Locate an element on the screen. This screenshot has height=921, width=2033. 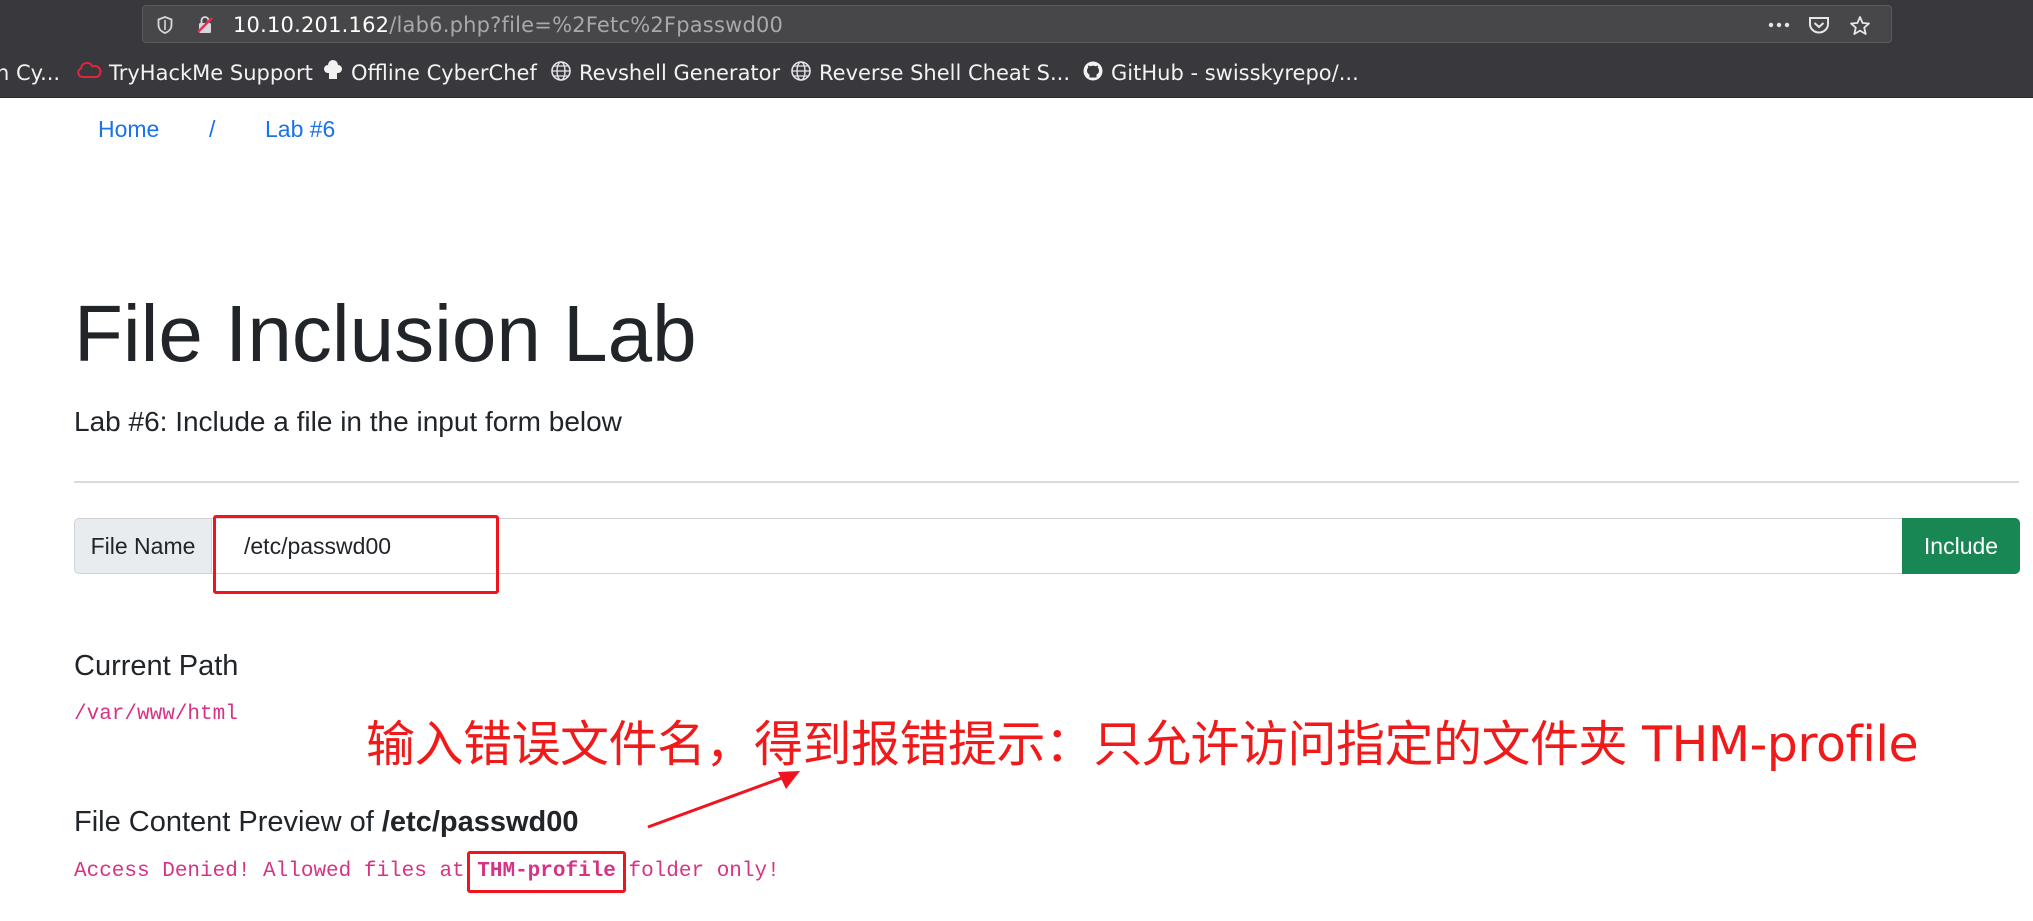
bookmark-item: TryHackMe Support is located at coordinates (194, 73).